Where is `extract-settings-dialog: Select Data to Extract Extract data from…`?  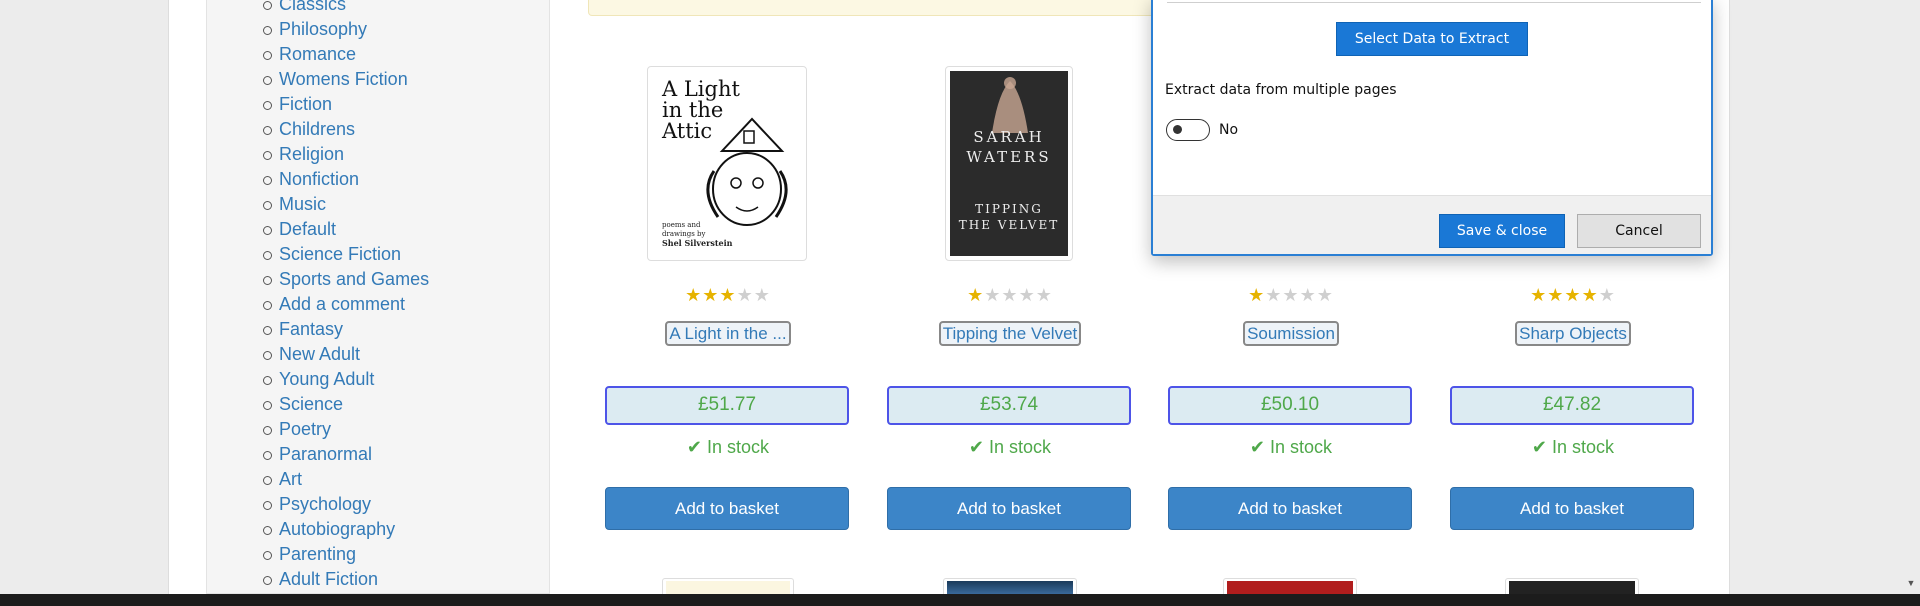 extract-settings-dialog: Select Data to Extract Extract data from… is located at coordinates (1432, 128).